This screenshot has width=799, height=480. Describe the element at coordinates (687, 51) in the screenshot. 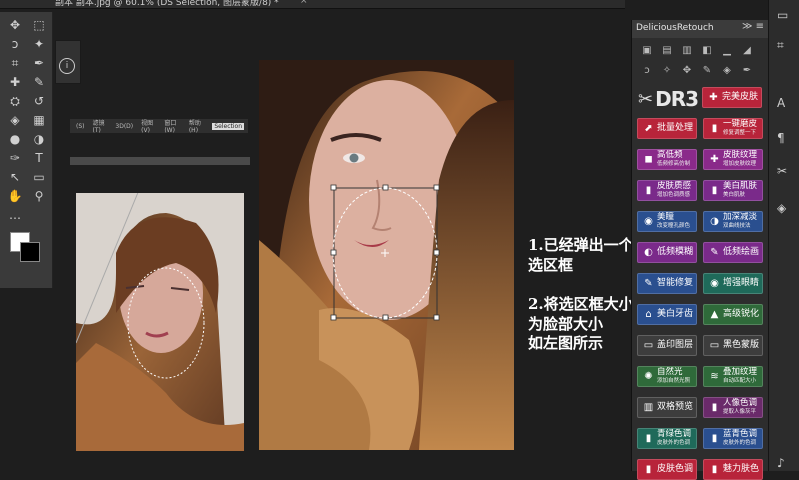

I see `fill-icon: ▥` at that location.